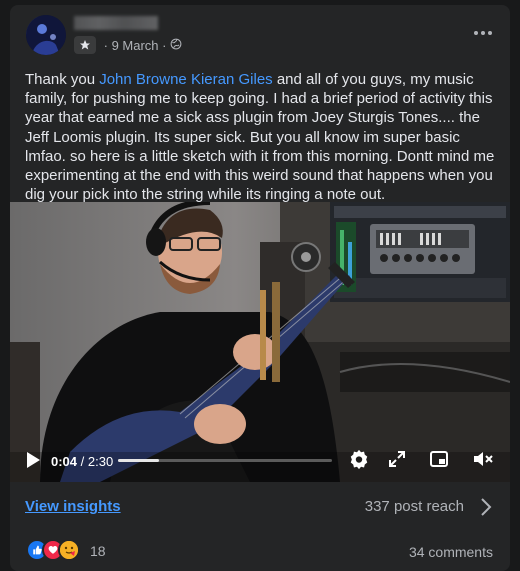 The height and width of the screenshot is (571, 520). I want to click on avatar, so click(46, 35).